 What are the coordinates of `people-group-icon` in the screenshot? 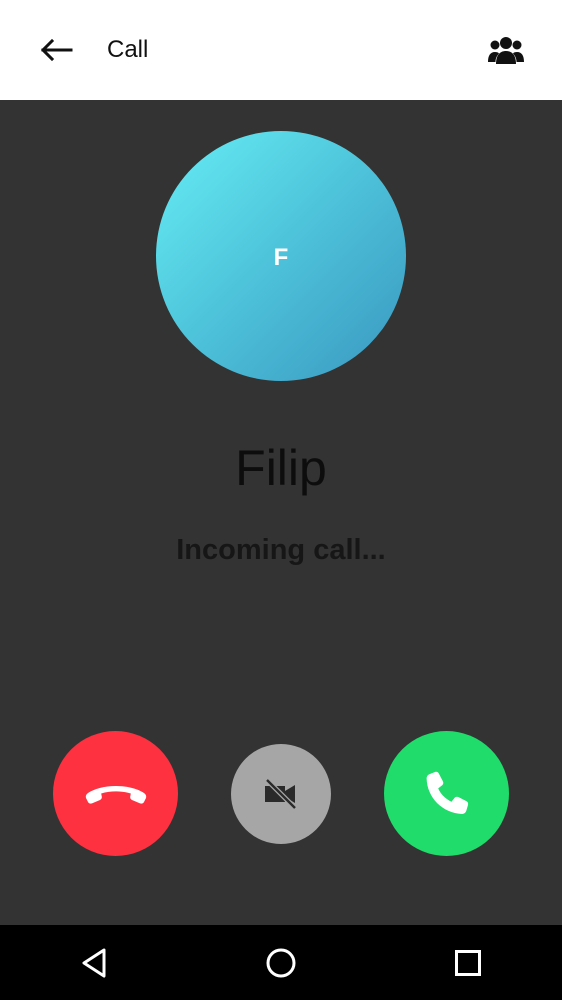 It's located at (506, 50).